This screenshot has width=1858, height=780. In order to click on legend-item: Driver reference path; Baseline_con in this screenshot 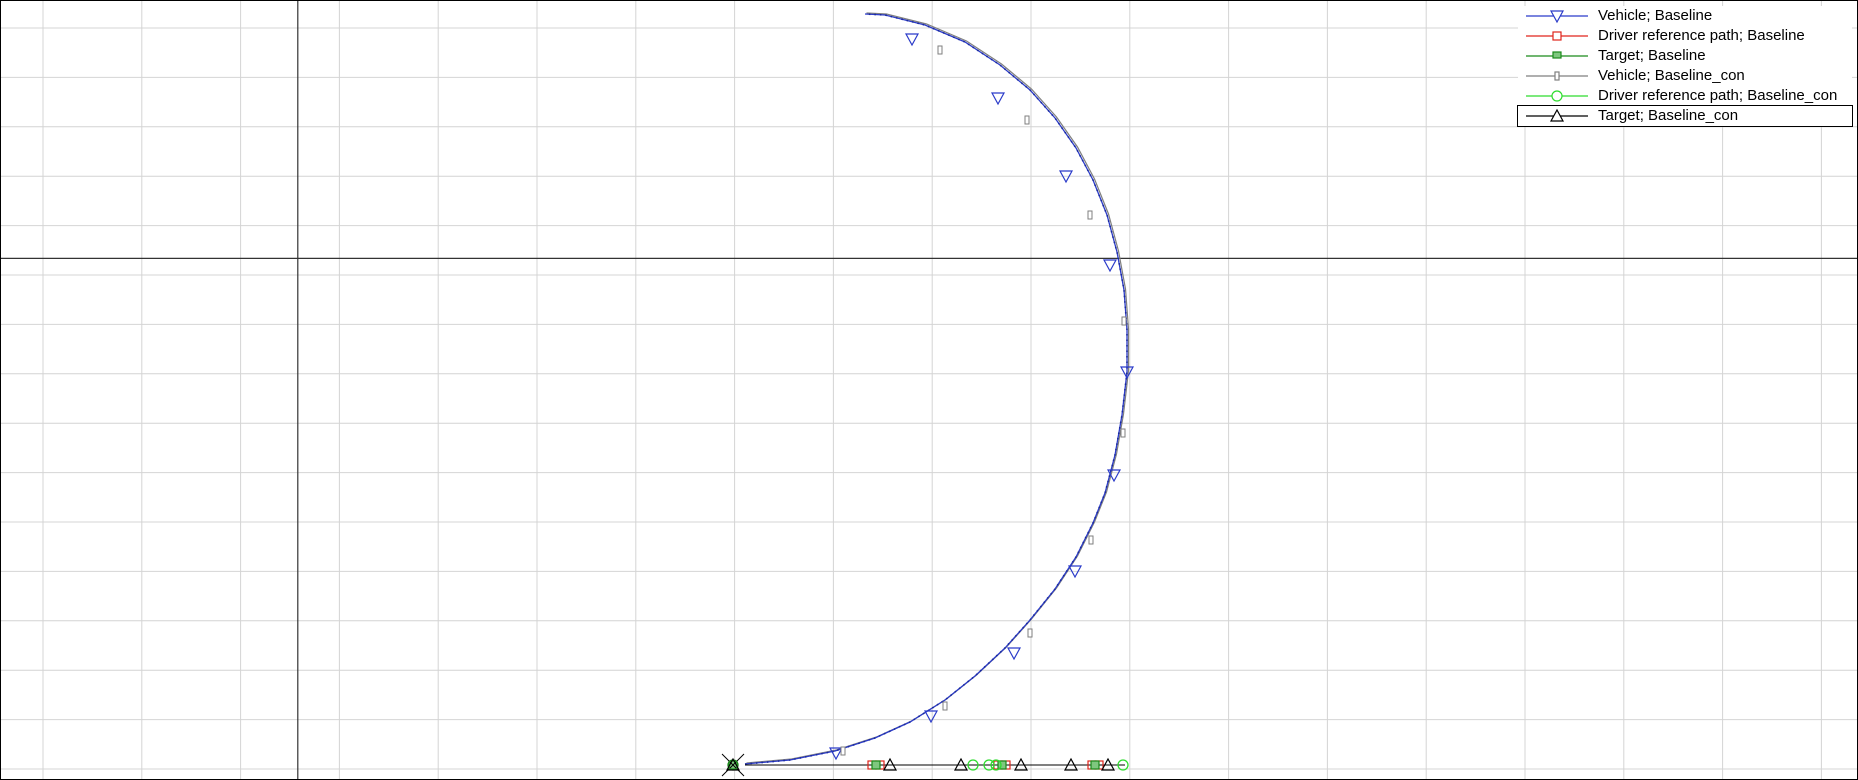, I will do `click(1685, 96)`.